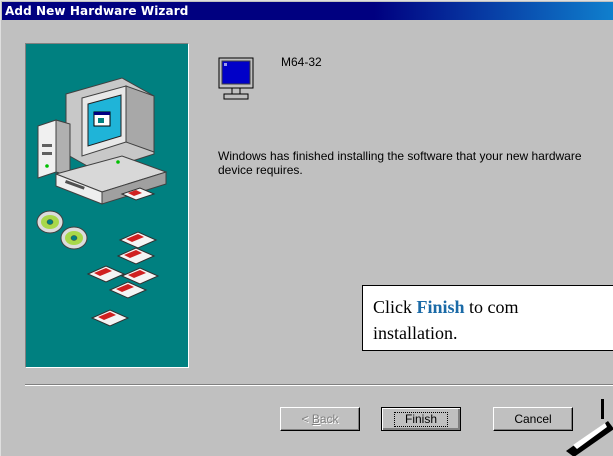  I want to click on monitor-icon, so click(236, 78).